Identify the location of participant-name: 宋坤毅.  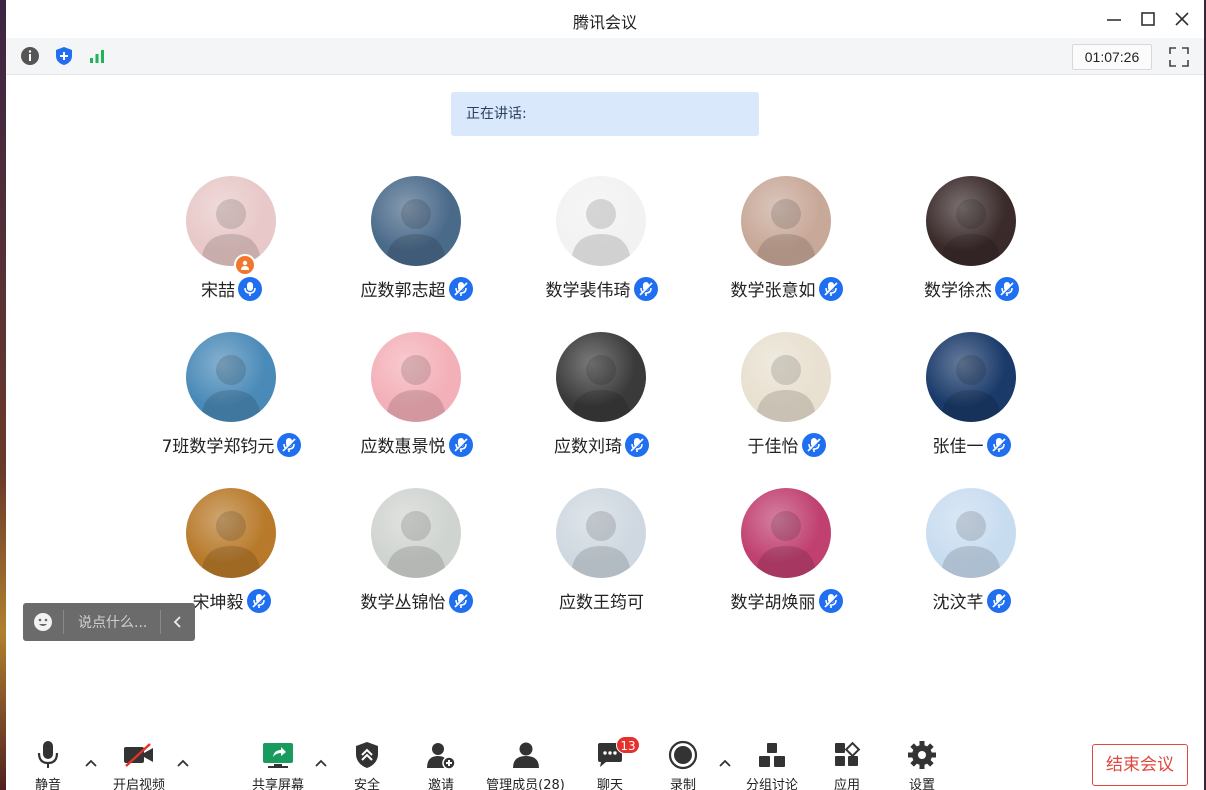
(218, 603).